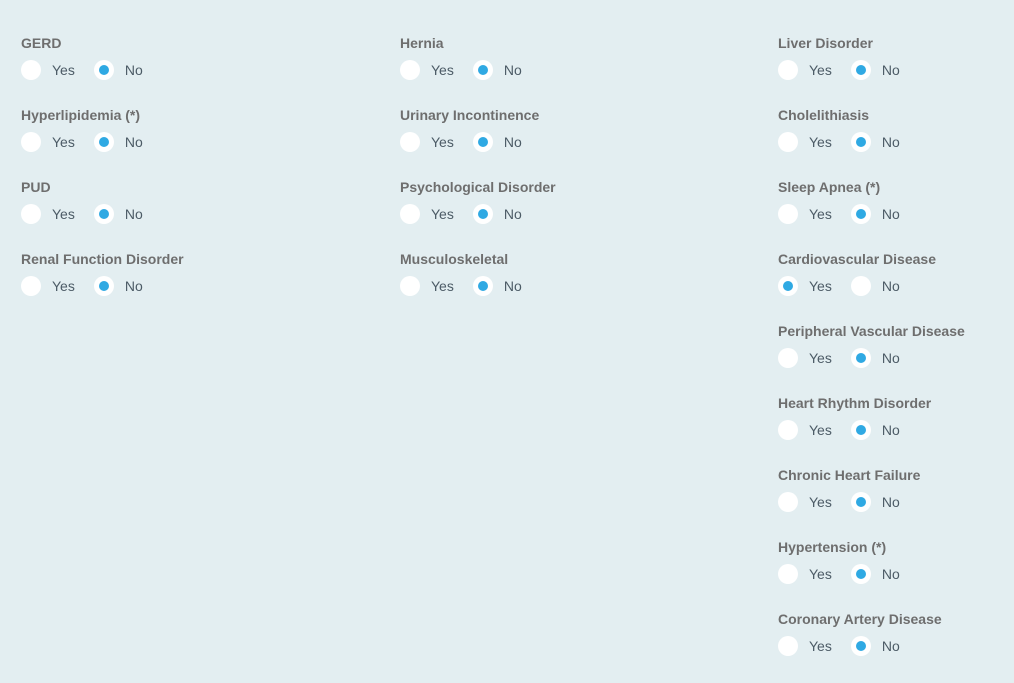 The image size is (1014, 683). Describe the element at coordinates (875, 286) in the screenshot. I see `cardiovascular-disease-no-option: No` at that location.